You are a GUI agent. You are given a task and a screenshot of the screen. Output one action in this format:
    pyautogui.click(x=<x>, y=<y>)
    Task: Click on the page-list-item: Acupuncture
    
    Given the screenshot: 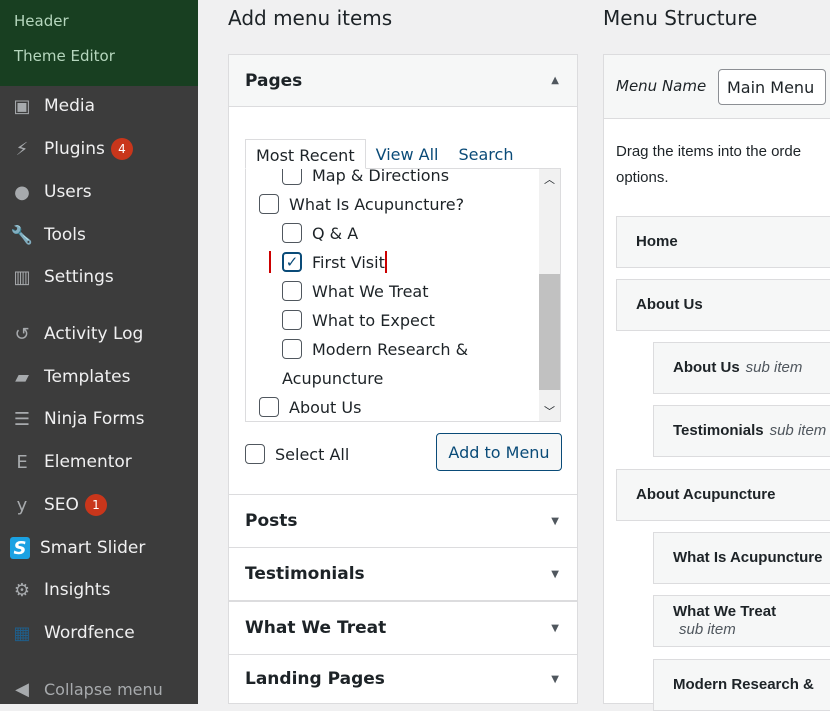 What is the action you would take?
    pyautogui.click(x=332, y=378)
    